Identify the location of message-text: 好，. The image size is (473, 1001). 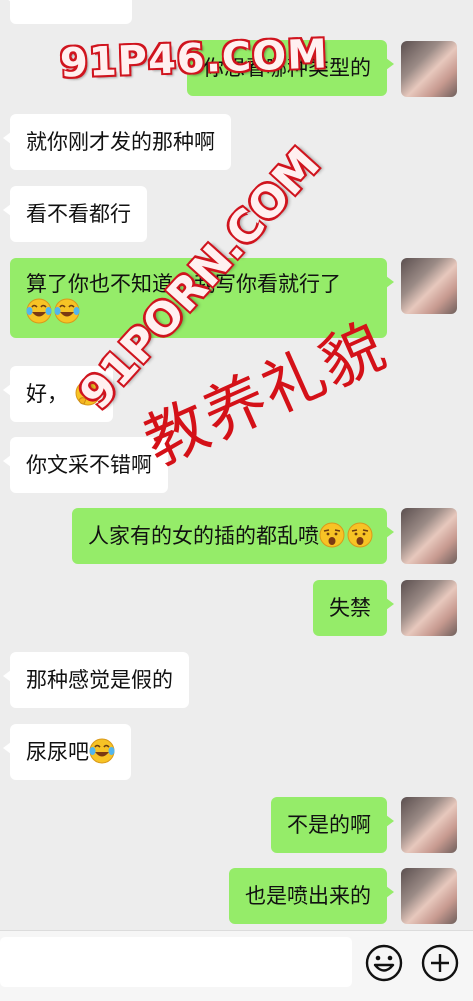
(47, 394).